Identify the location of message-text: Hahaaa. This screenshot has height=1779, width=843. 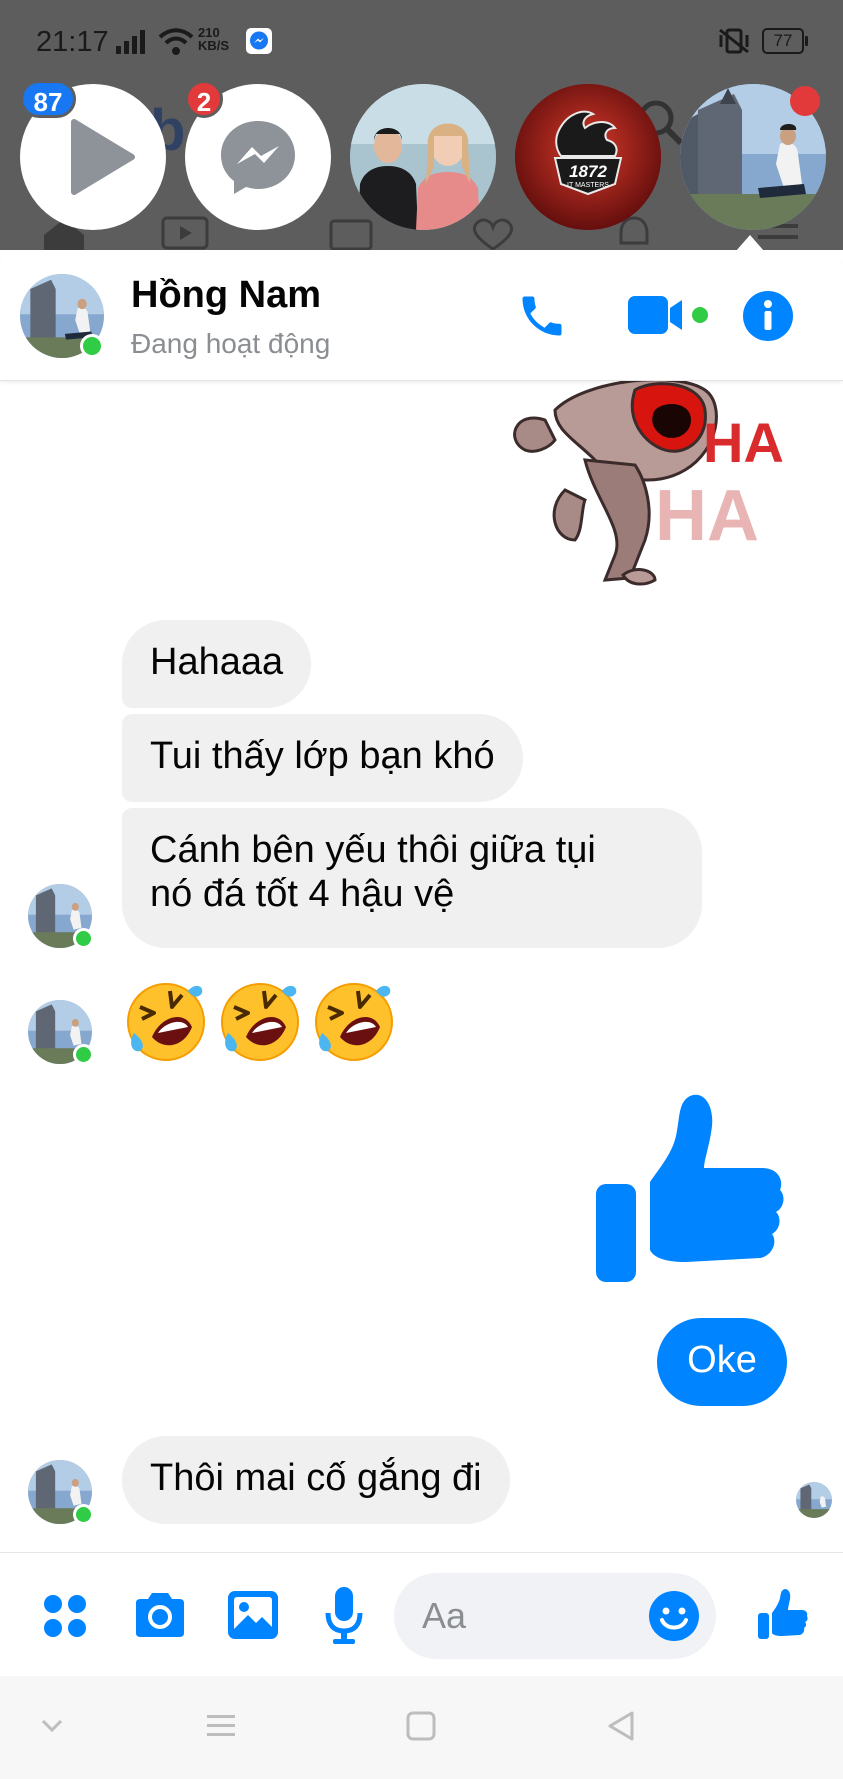
(217, 662).